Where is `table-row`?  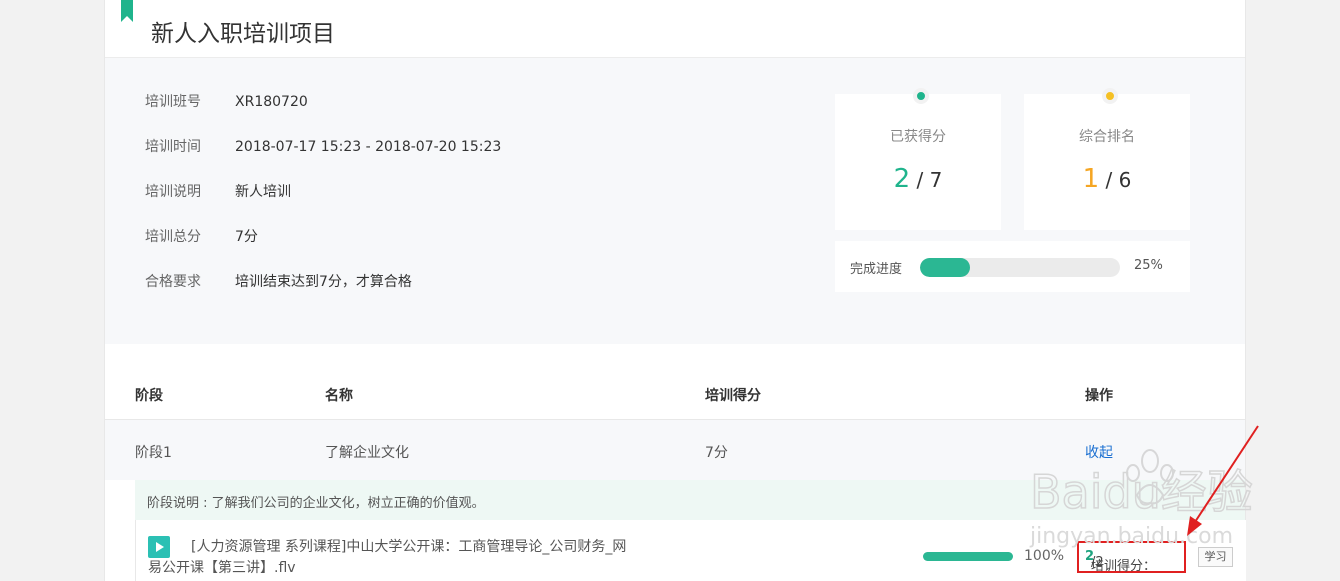 table-row is located at coordinates (675, 450).